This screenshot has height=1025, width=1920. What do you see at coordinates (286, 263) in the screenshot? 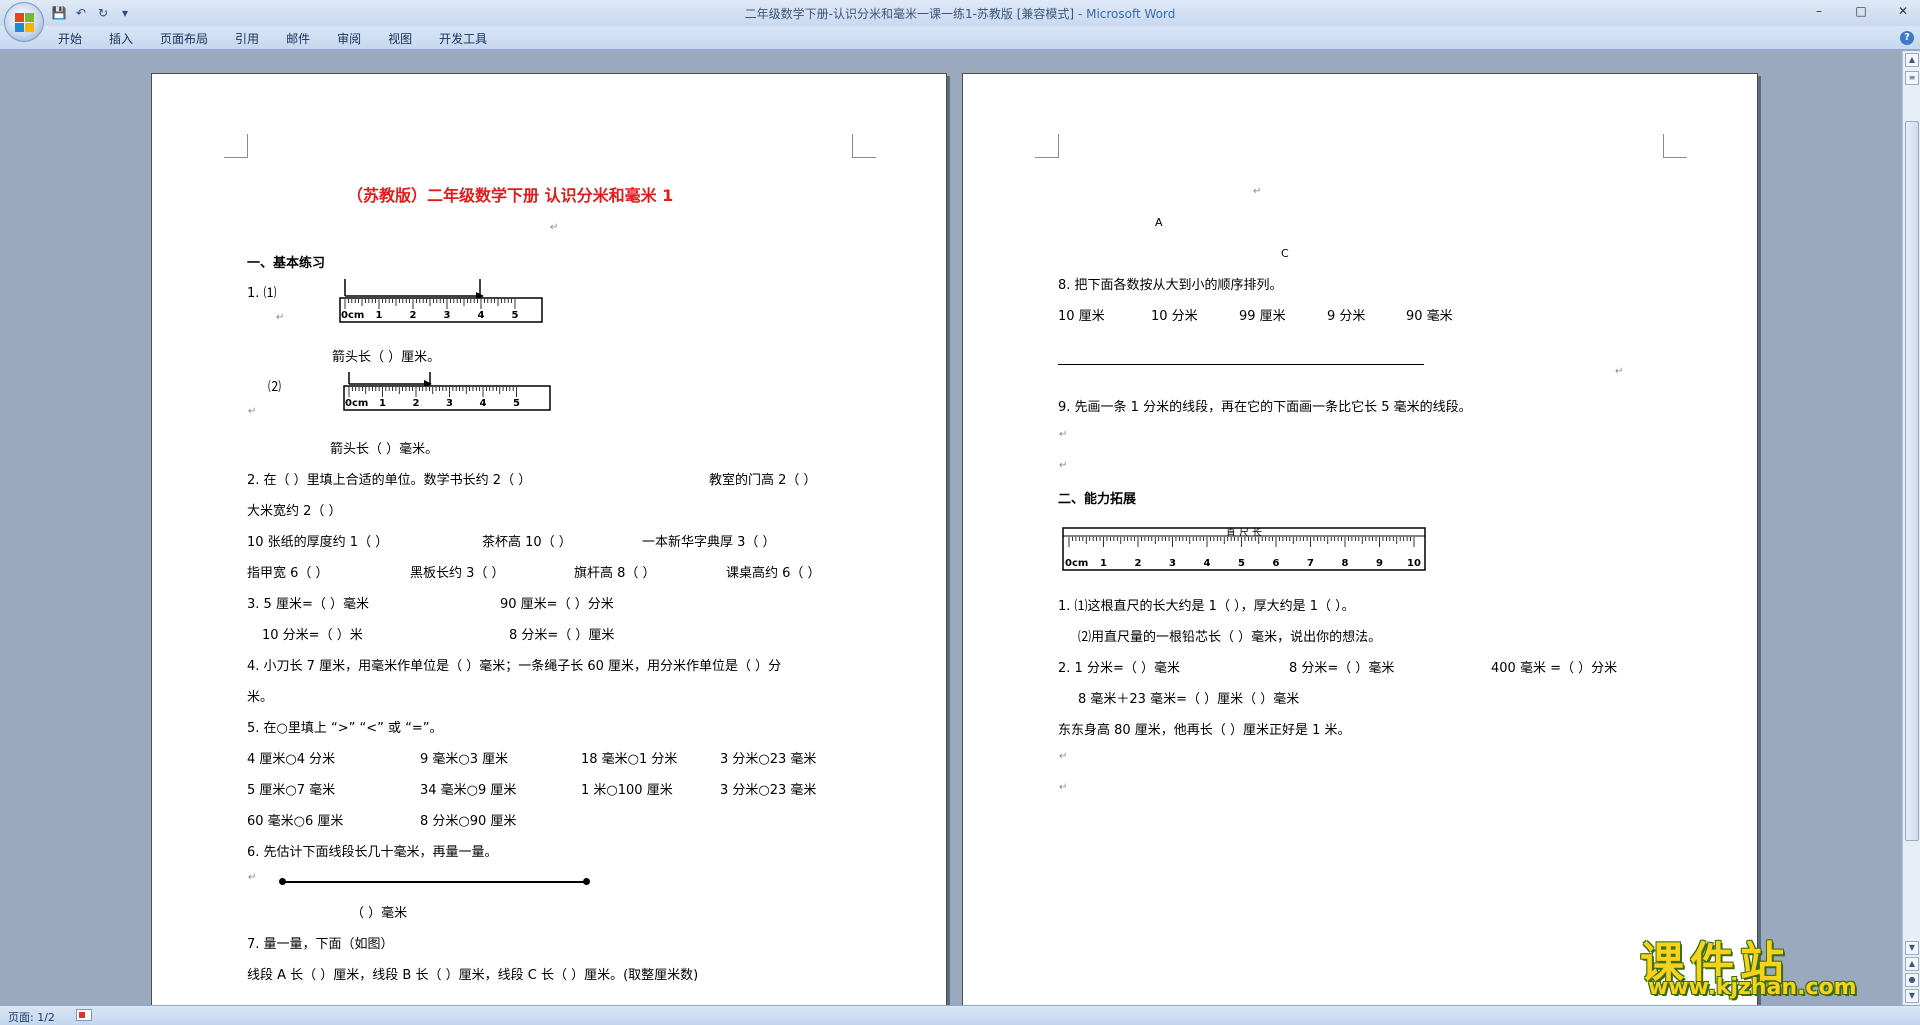
I see `section-heading: 一、基本练习` at bounding box center [286, 263].